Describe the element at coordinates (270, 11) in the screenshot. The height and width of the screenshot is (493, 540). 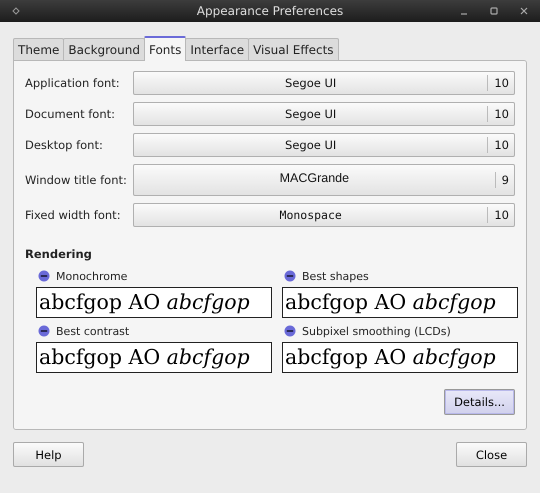
I see `window-title: Appearance Preferences` at that location.